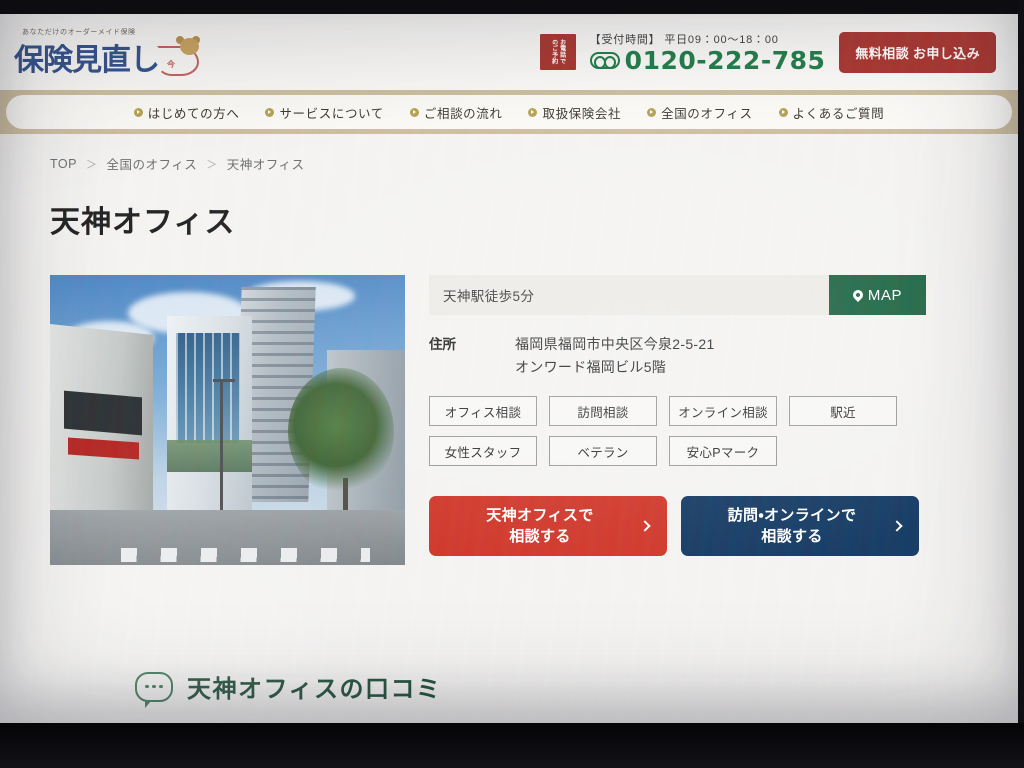 The image size is (1024, 768). Describe the element at coordinates (707, 113) in the screenshot. I see `nav-item-label: 全国のオフィス` at that location.